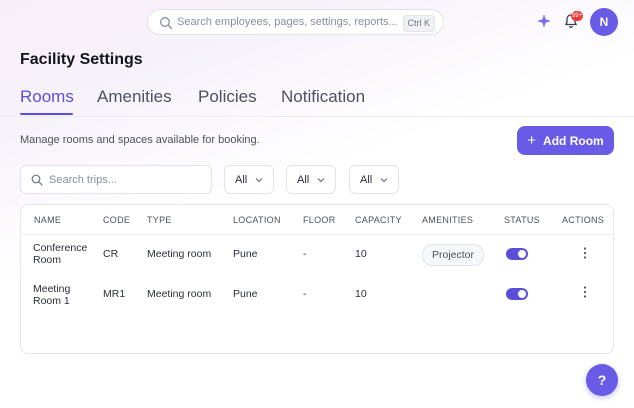  What do you see at coordinates (522, 220) in the screenshot?
I see `column-header-status: STATUS` at bounding box center [522, 220].